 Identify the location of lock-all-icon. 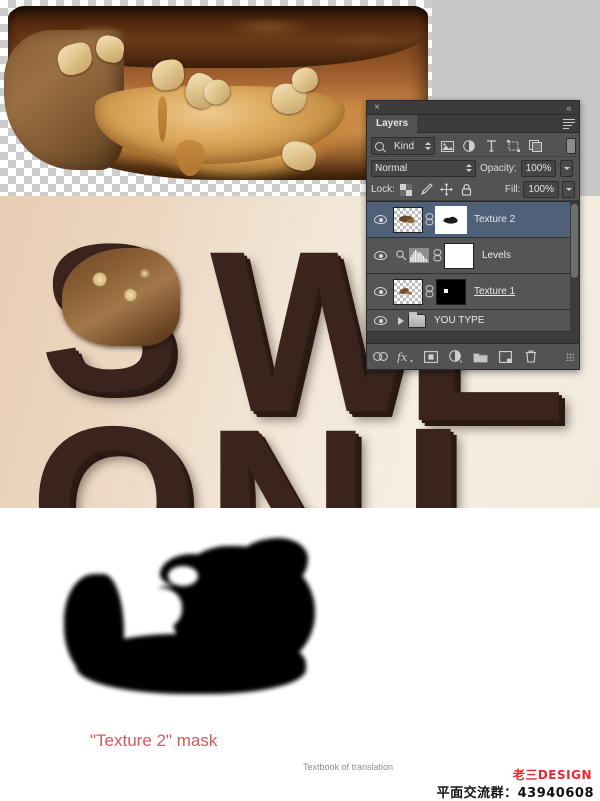
(466, 189).